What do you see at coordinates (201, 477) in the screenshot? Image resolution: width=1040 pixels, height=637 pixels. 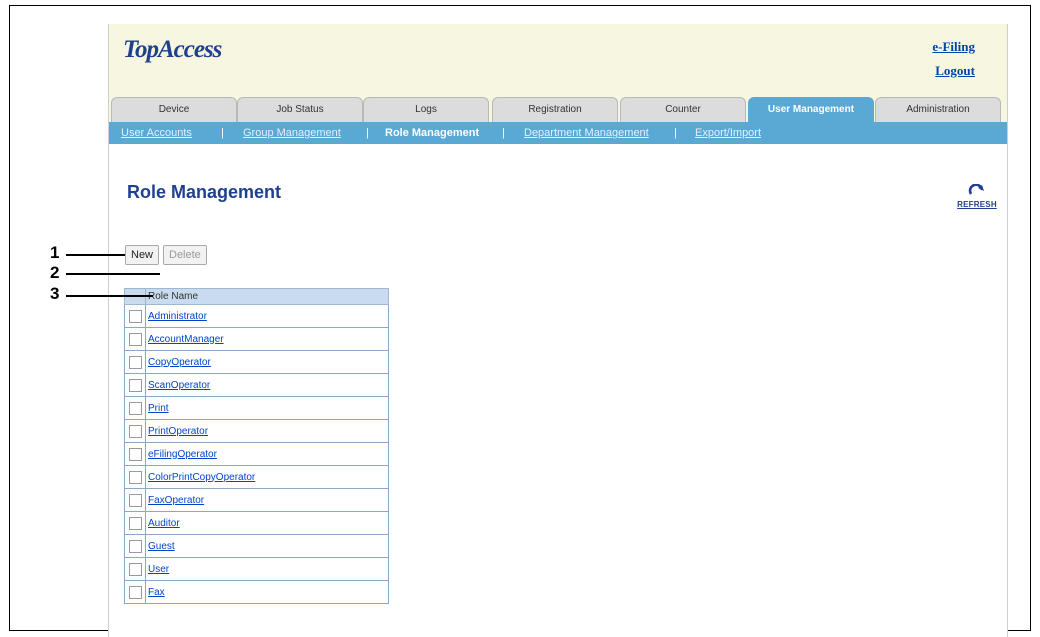 I see `role-link: ColorPrintCopyOperator` at bounding box center [201, 477].